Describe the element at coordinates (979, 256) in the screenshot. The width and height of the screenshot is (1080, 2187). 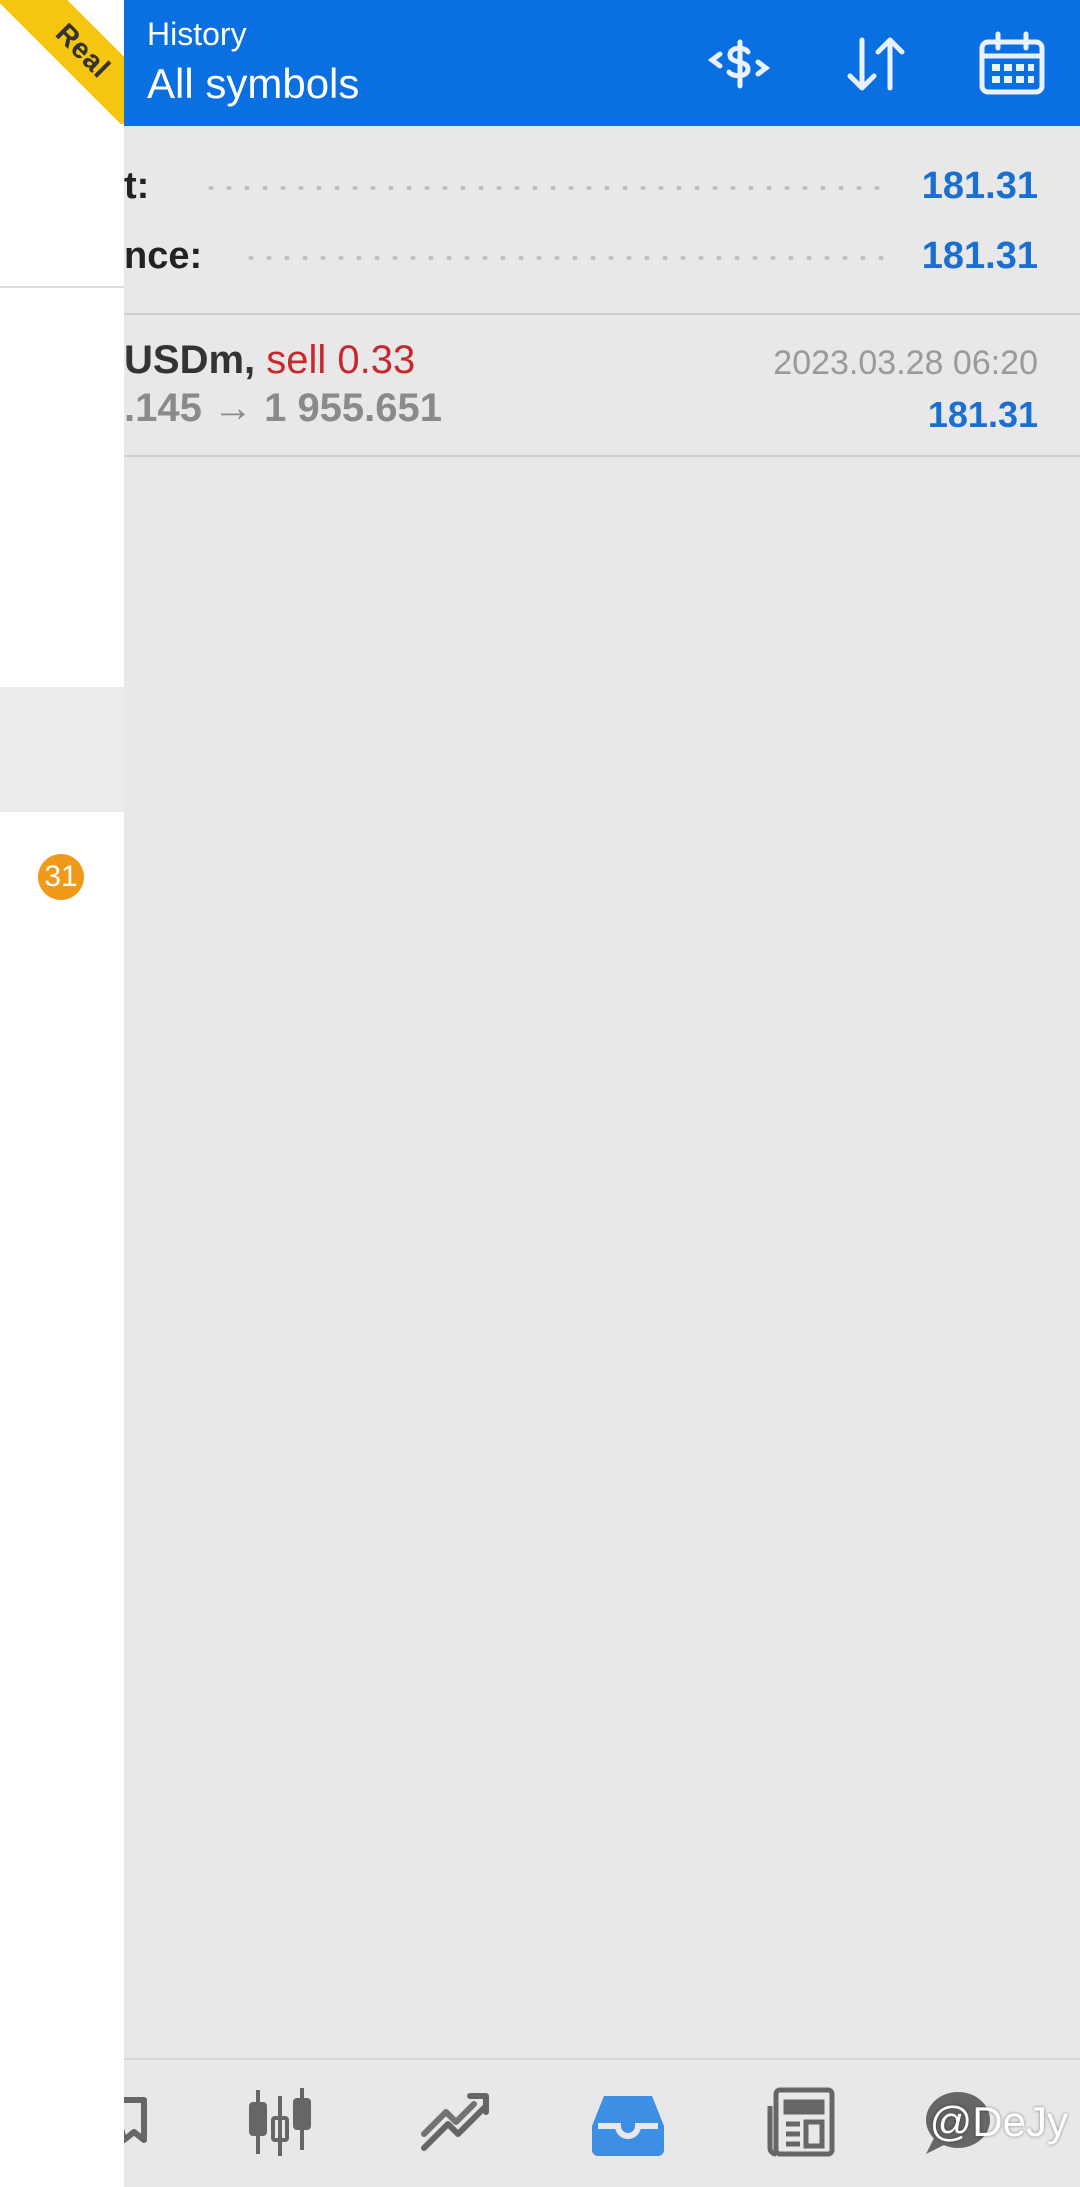
I see `balance-value: 181.31` at that location.